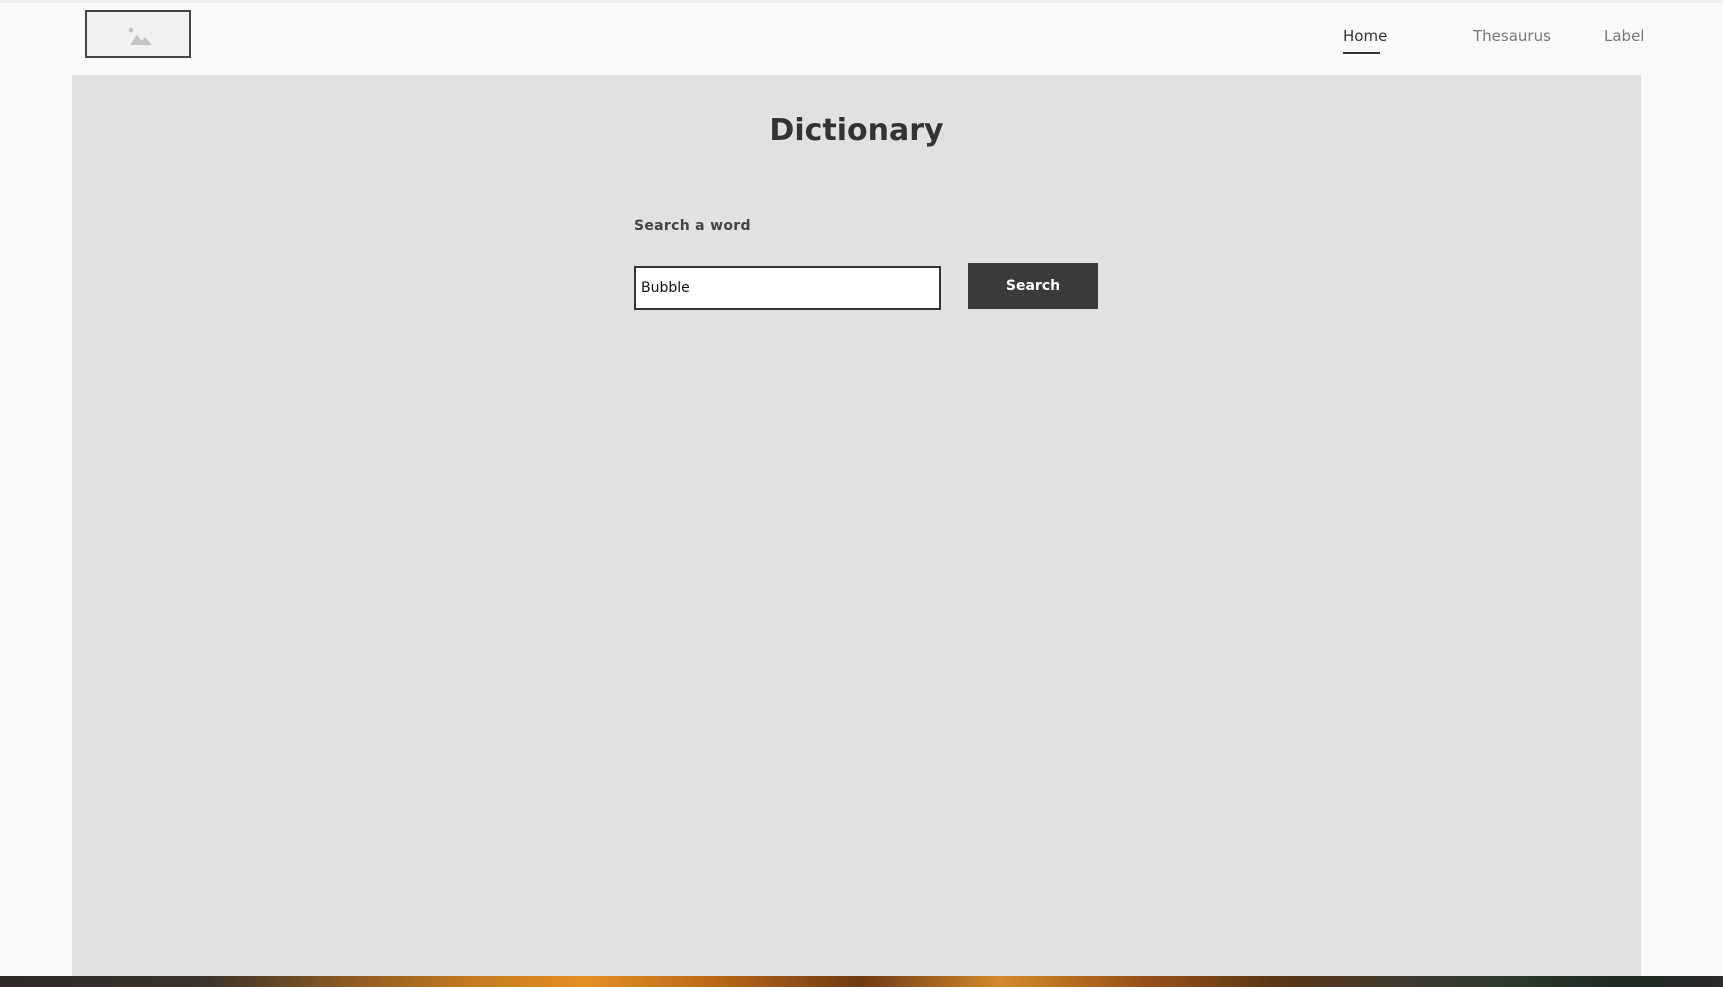 Image resolution: width=1723 pixels, height=987 pixels. I want to click on nav-active-underline, so click(1361, 53).